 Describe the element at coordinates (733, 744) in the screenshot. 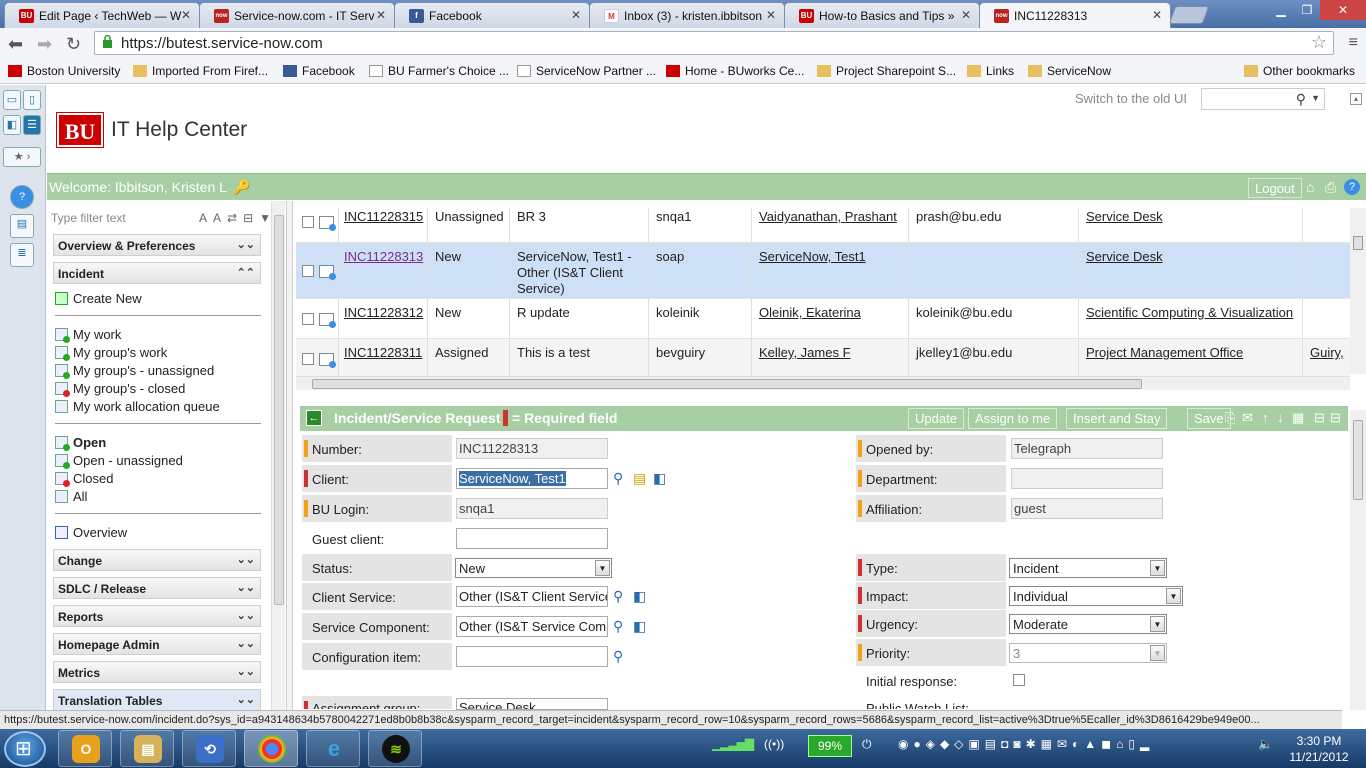

I see `signal-strength-icon: ▁▂▃▅▇` at that location.